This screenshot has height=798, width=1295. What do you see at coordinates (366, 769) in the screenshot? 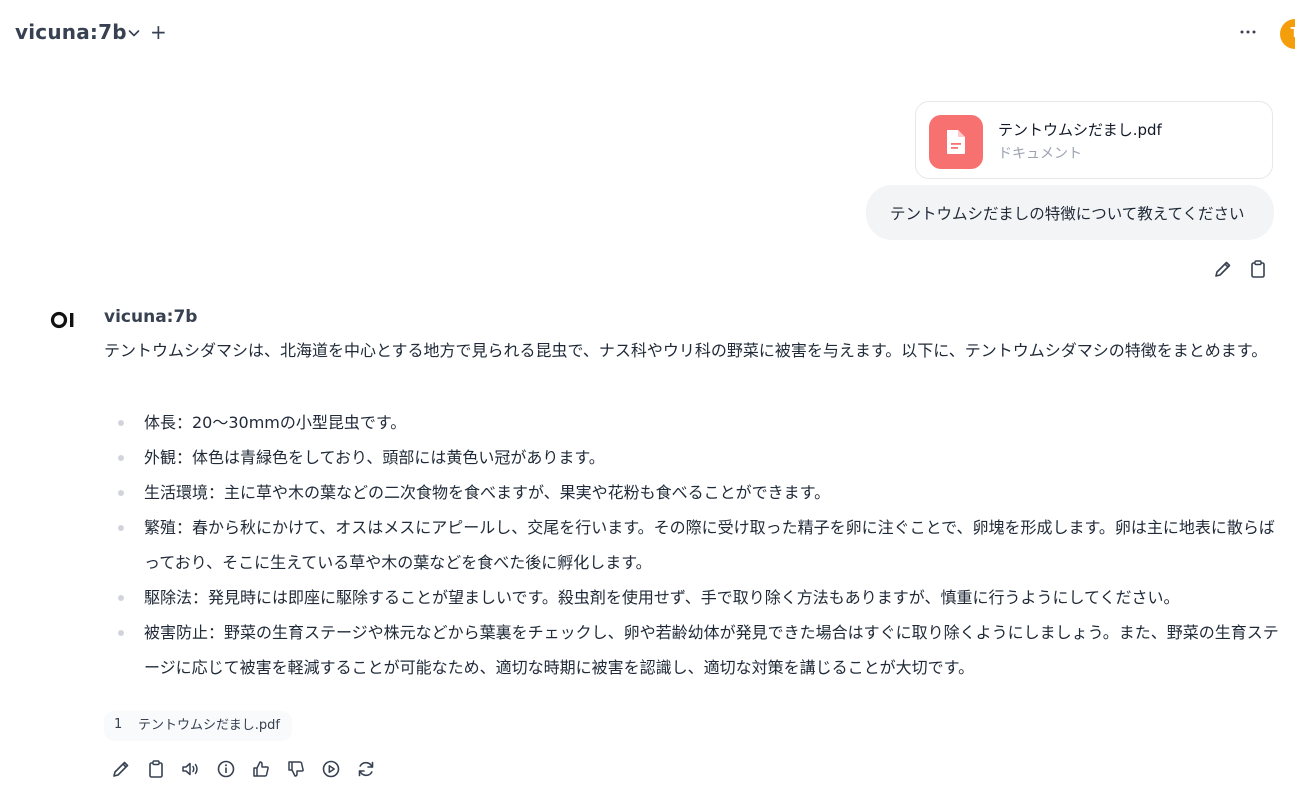
I see `regenerate-icon` at bounding box center [366, 769].